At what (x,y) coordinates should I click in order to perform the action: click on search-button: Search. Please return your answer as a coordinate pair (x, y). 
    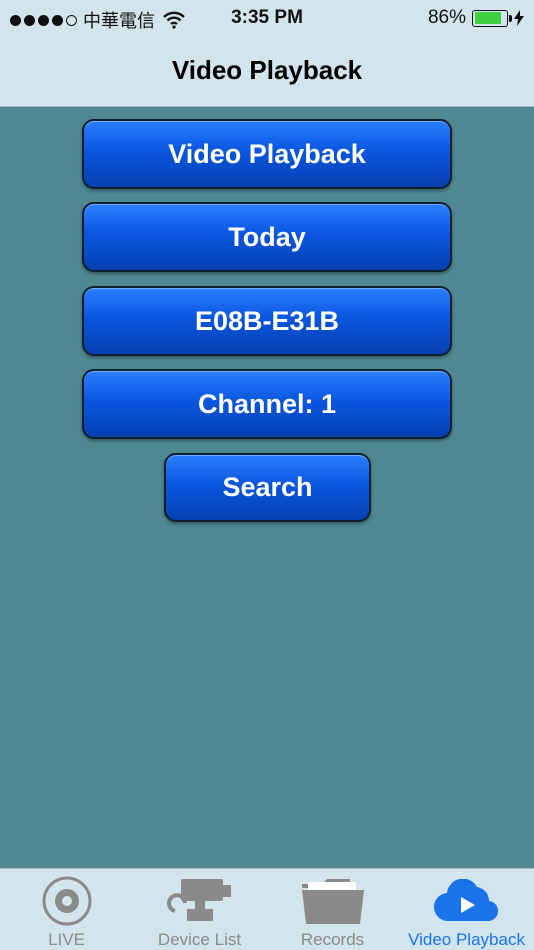
    Looking at the image, I should click on (267, 487).